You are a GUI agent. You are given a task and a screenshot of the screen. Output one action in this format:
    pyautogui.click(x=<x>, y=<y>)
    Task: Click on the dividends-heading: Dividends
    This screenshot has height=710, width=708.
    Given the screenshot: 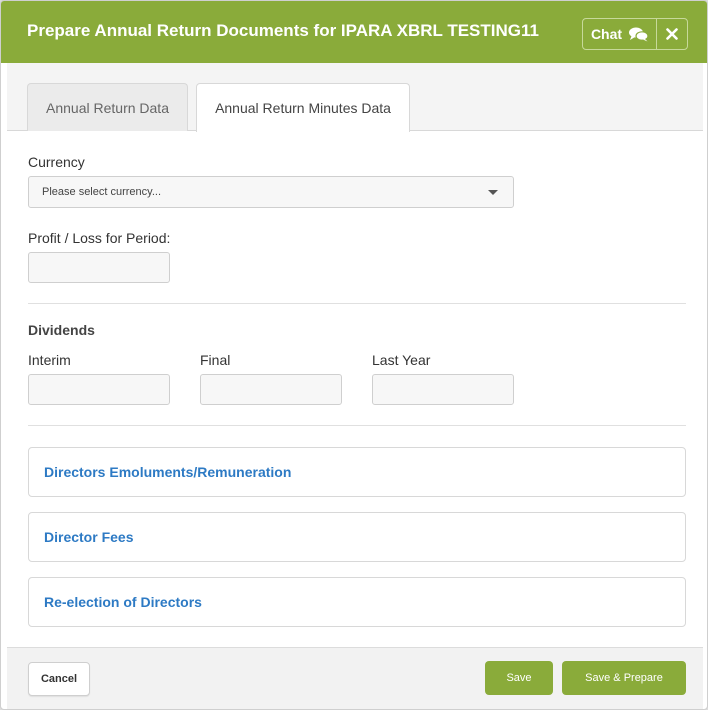 What is the action you would take?
    pyautogui.click(x=61, y=330)
    